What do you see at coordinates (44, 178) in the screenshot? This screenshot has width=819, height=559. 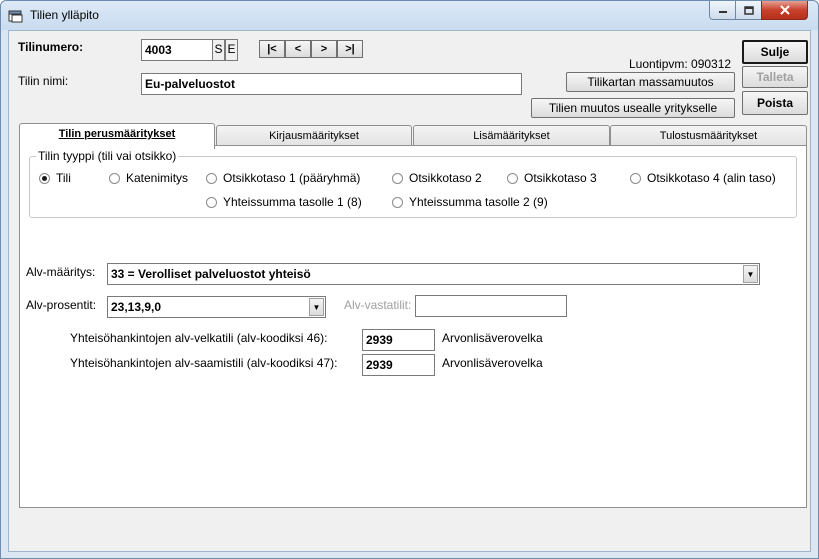 I see `radio-selected-icon` at bounding box center [44, 178].